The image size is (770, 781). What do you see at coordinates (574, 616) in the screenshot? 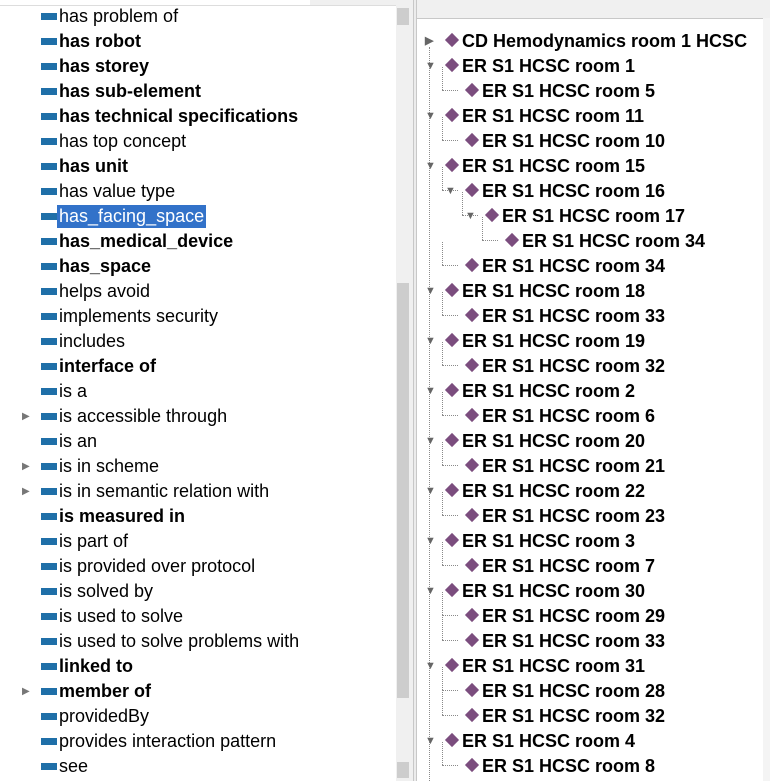
I see `individual-label: ER S1 HCSC room 29` at bounding box center [574, 616].